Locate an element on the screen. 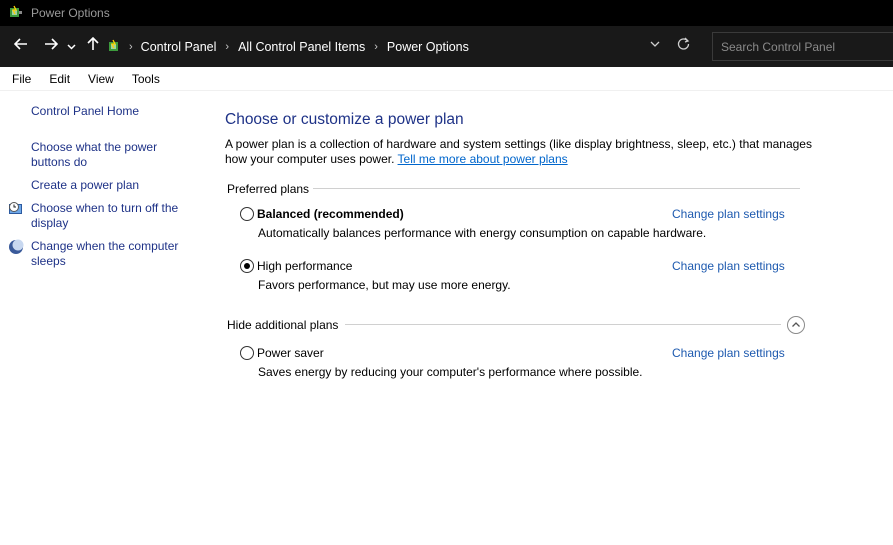  clock-monitor-icon is located at coordinates (16, 209).